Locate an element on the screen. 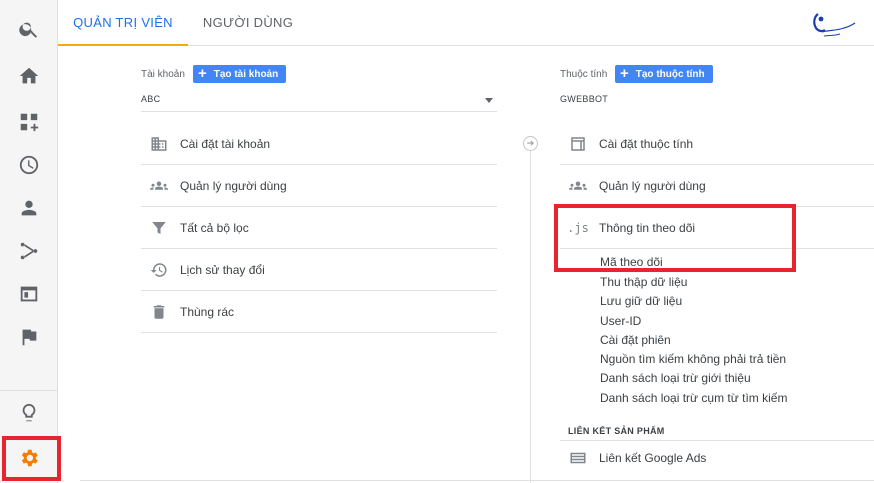 This screenshot has height=483, width=874. tab-users: NGƯỜI DÙNG is located at coordinates (248, 23).